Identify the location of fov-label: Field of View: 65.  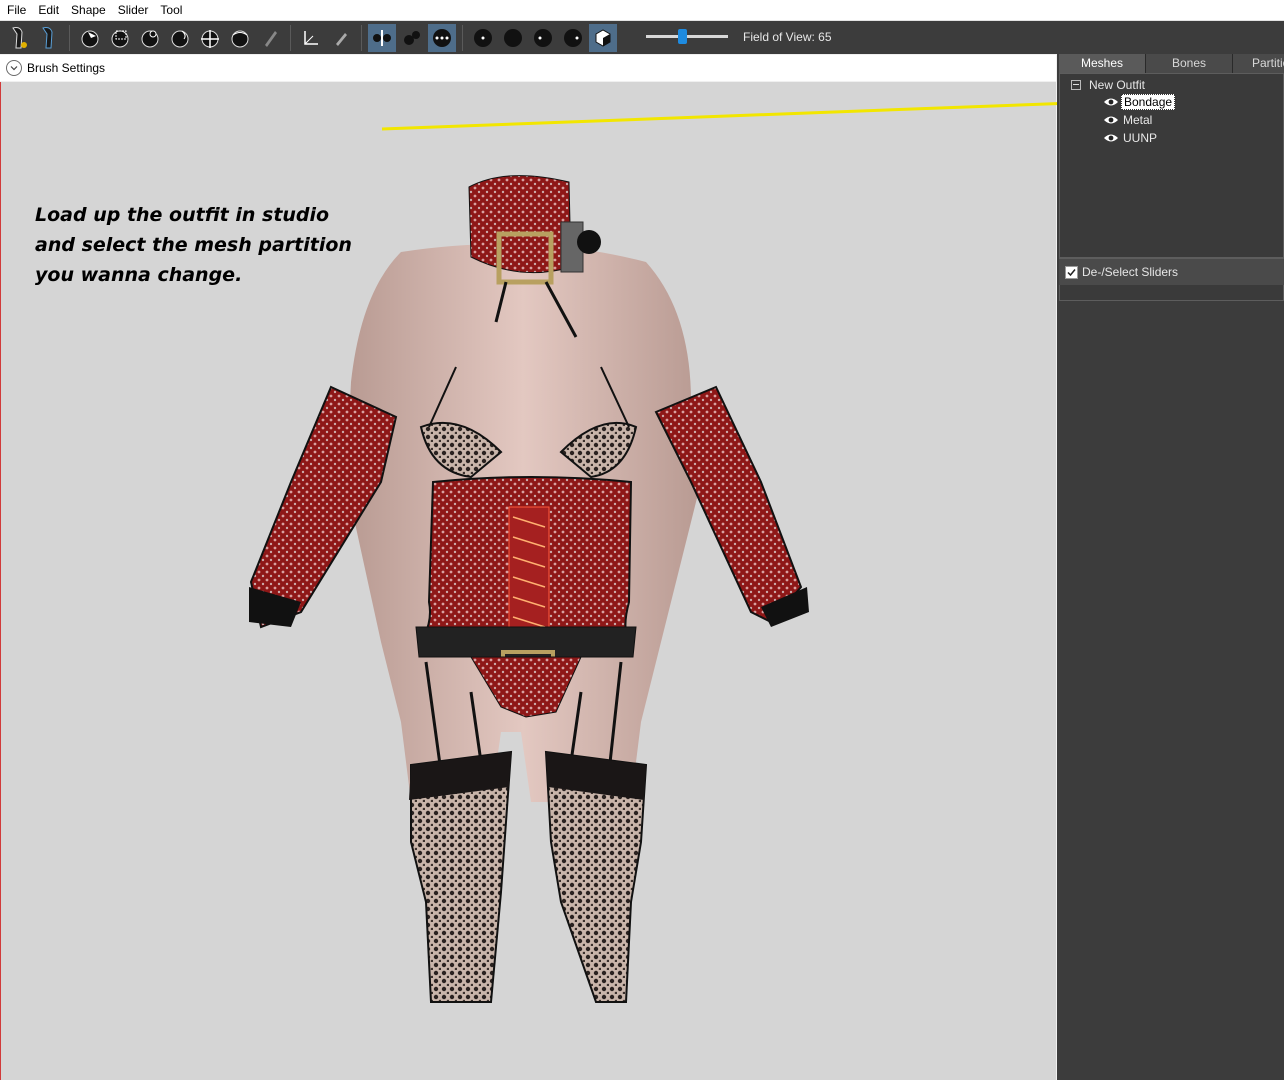
(787, 37).